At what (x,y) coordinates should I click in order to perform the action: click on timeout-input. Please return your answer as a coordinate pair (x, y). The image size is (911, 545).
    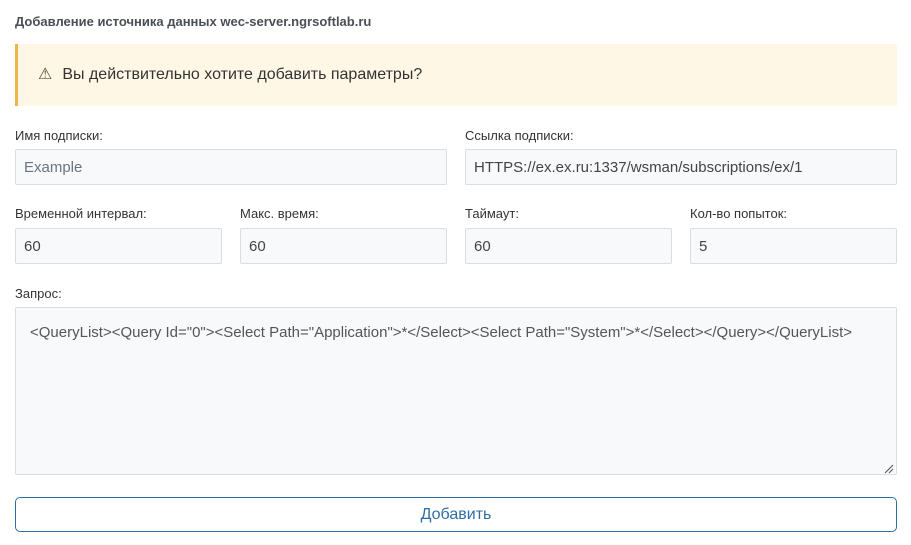
    Looking at the image, I should click on (568, 246).